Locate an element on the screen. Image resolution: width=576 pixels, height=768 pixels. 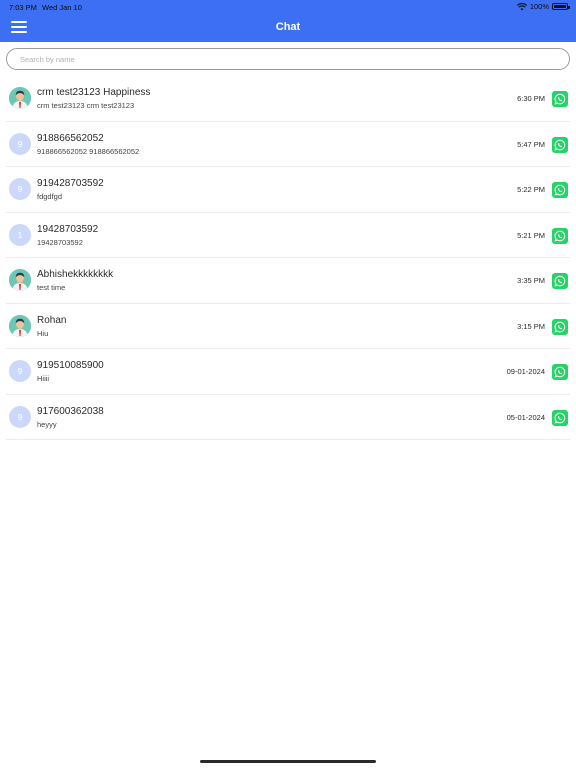
chat-list-item: 9 917600362038 heyyy 05-01-2024 is located at coordinates (288, 417).